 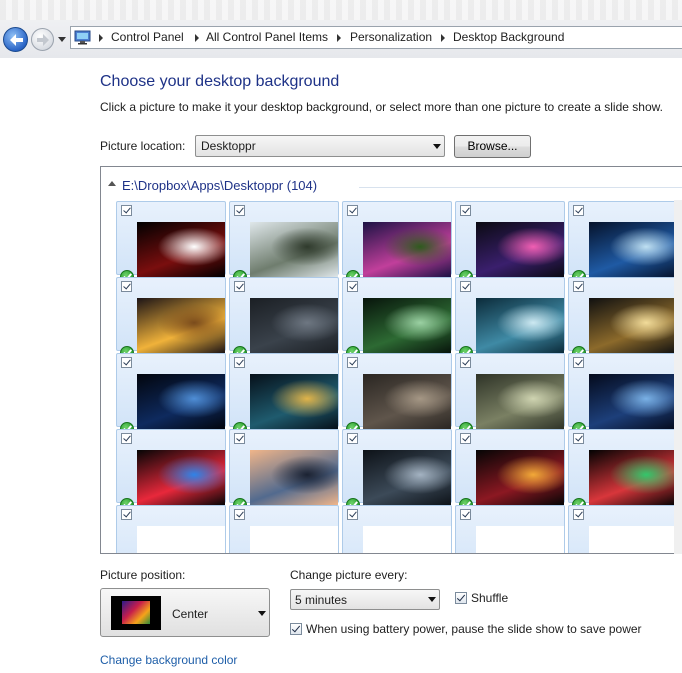 What do you see at coordinates (294, 539) in the screenshot?
I see `thumbnail-image-row5-col2` at bounding box center [294, 539].